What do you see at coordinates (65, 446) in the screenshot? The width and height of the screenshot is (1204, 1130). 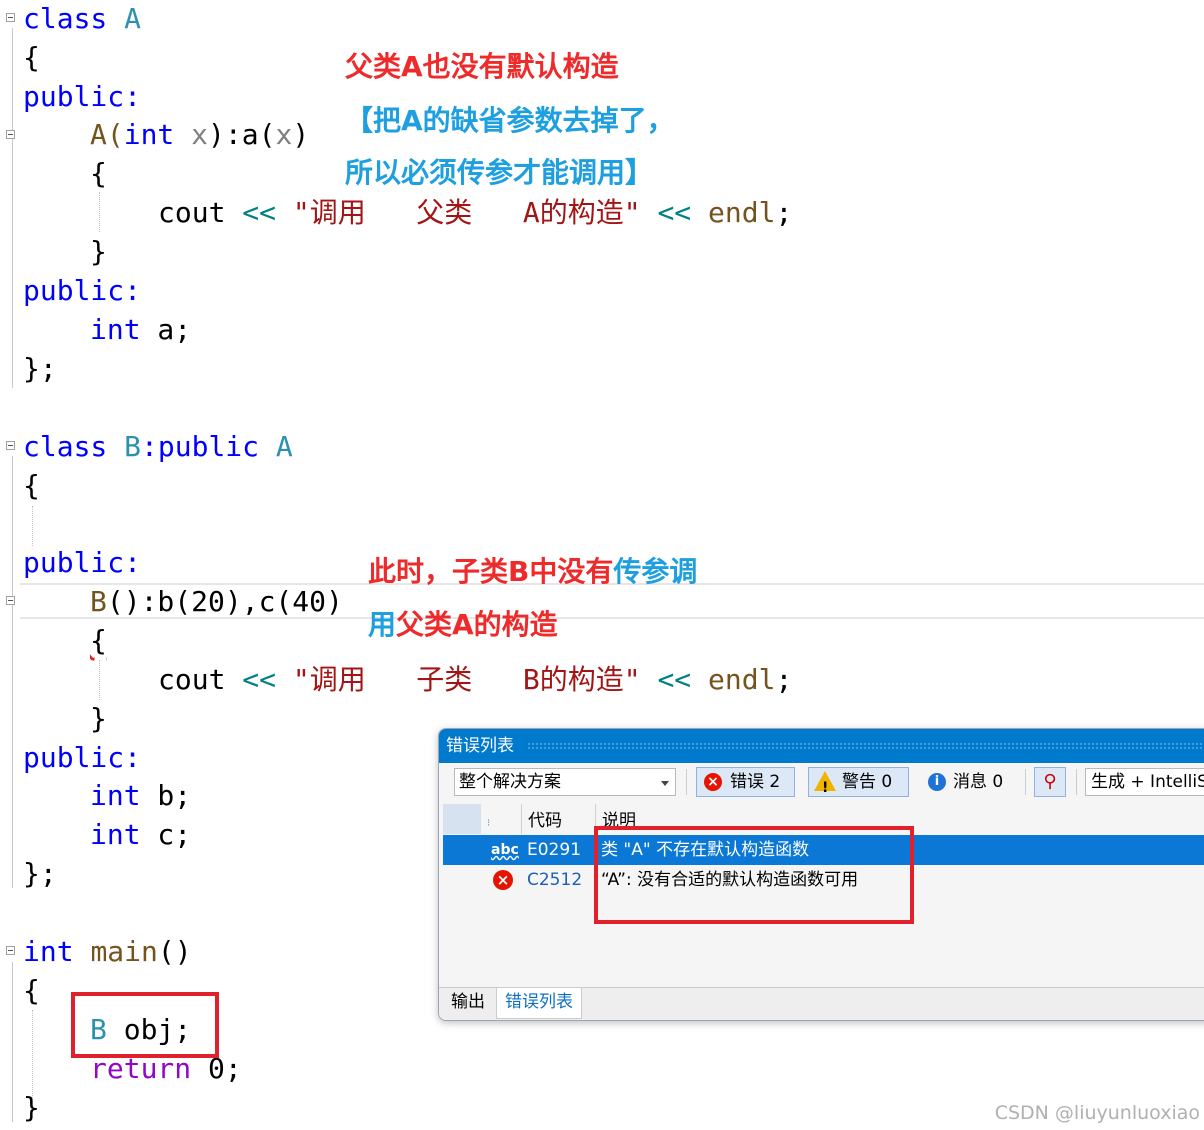 I see `keyword: class` at bounding box center [65, 446].